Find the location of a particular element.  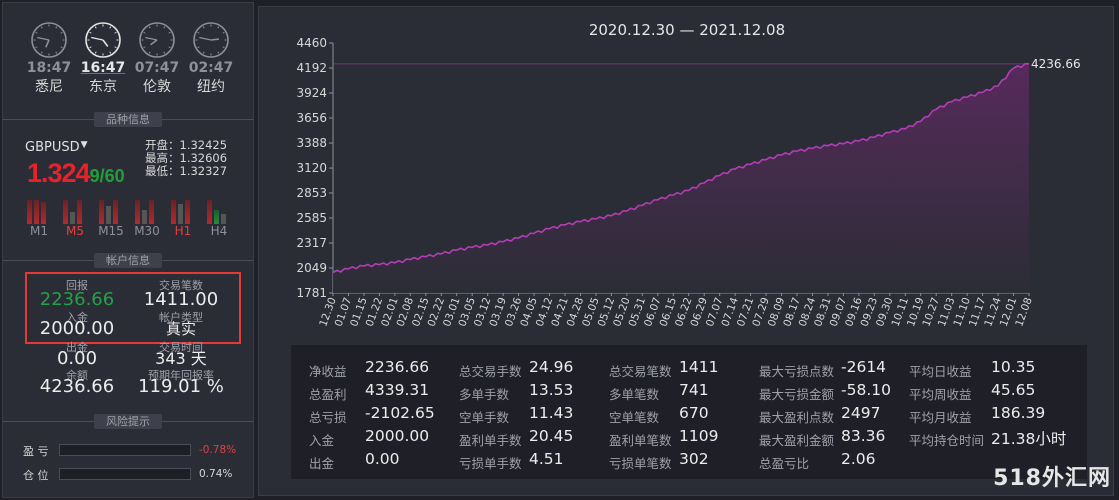

stat-label: 盈利单笔数 is located at coordinates (640, 440).